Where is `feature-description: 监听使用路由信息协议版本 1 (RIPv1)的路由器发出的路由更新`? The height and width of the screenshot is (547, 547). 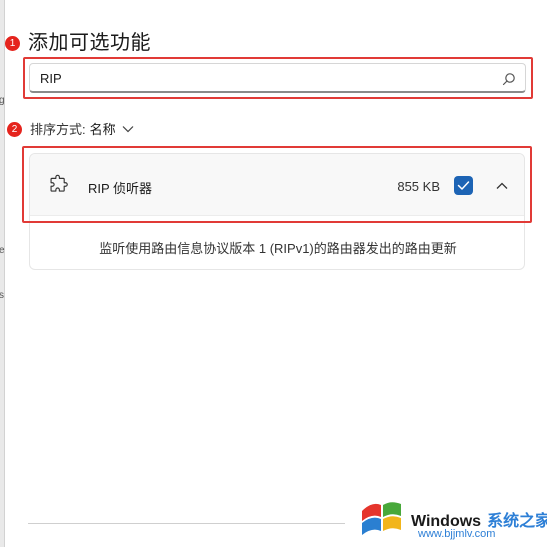 feature-description: 监听使用路由信息协议版本 1 (RIPv1)的路由器发出的路由更新 is located at coordinates (278, 248).